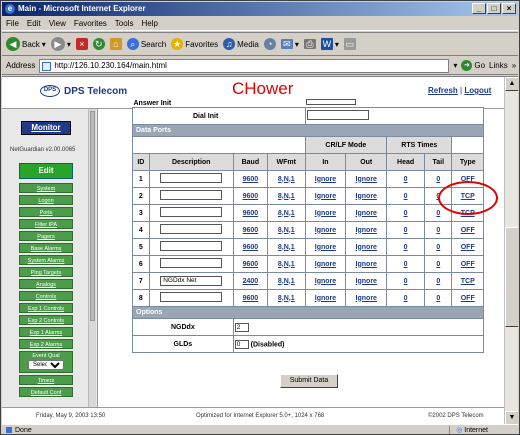 This screenshot has width=520, height=435. Describe the element at coordinates (244, 65) in the screenshot. I see `address-input: http://126.10.230.164/main.html` at that location.